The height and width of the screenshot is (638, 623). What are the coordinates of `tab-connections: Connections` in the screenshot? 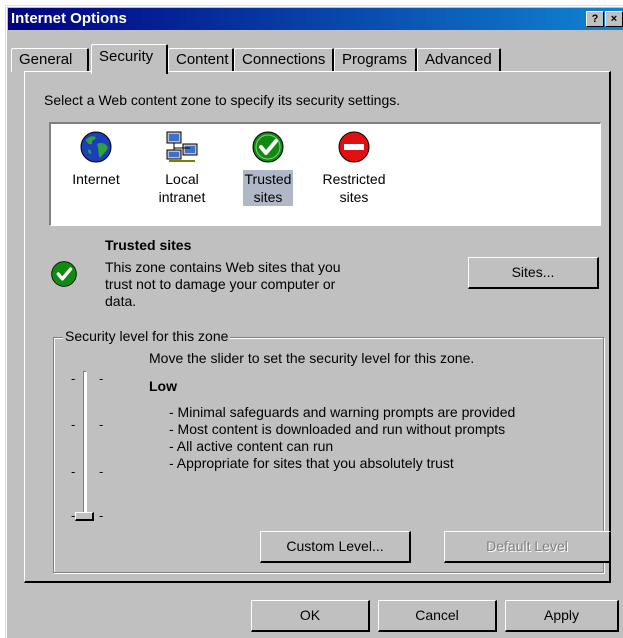 It's located at (284, 60).